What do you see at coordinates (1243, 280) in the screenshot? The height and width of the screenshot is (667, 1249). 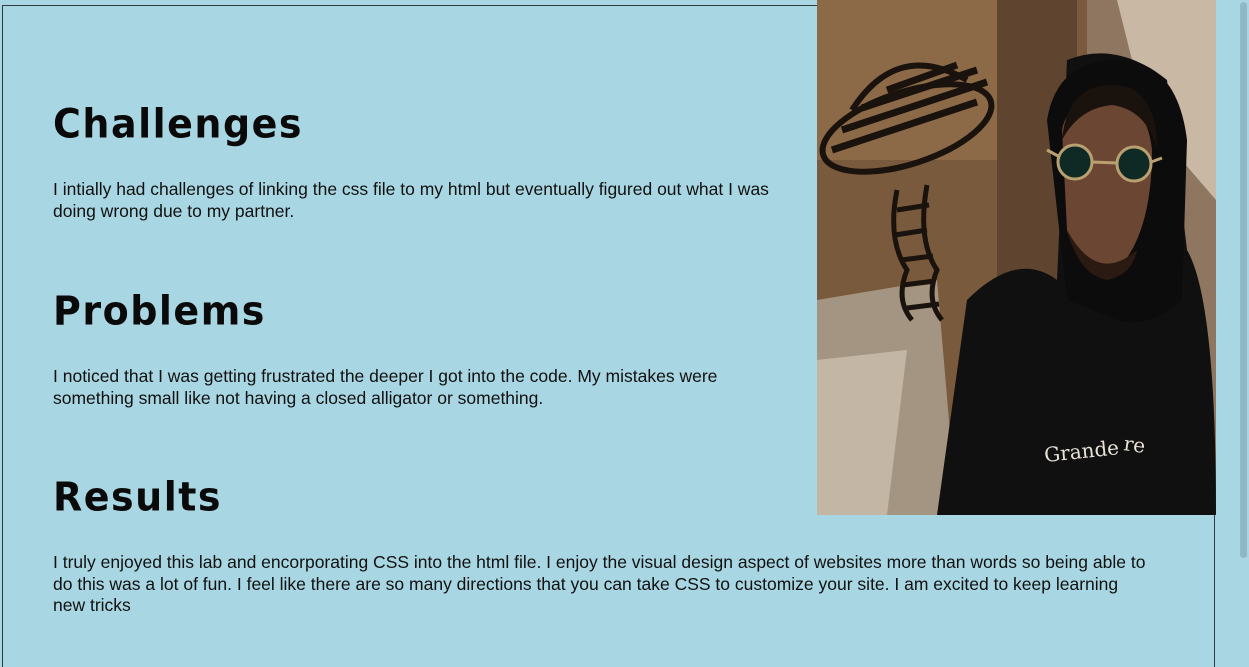 I see `scrollbar-thumb` at bounding box center [1243, 280].